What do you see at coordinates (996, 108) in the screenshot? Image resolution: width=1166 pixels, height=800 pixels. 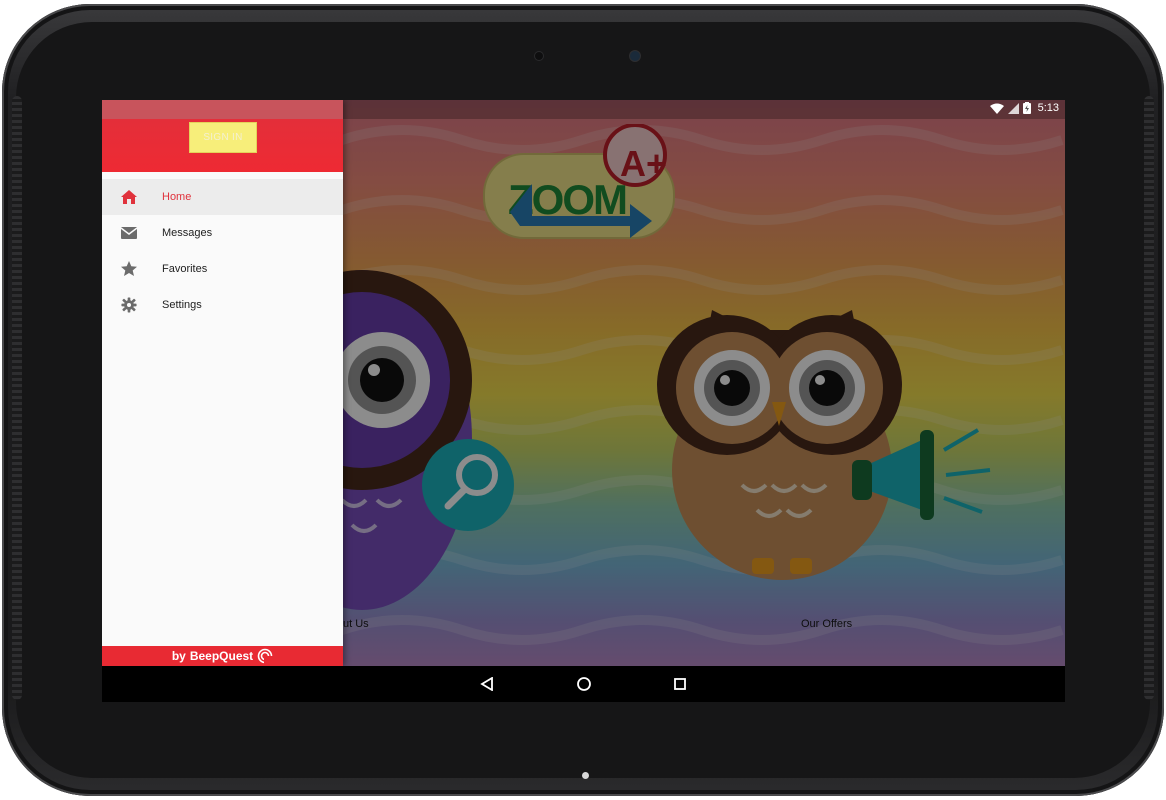 I see `wifi-icon` at bounding box center [996, 108].